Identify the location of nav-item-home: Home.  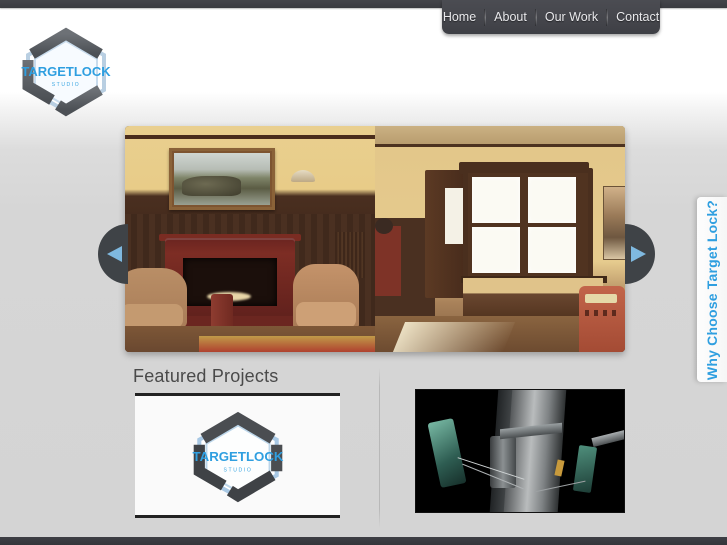
(459, 17).